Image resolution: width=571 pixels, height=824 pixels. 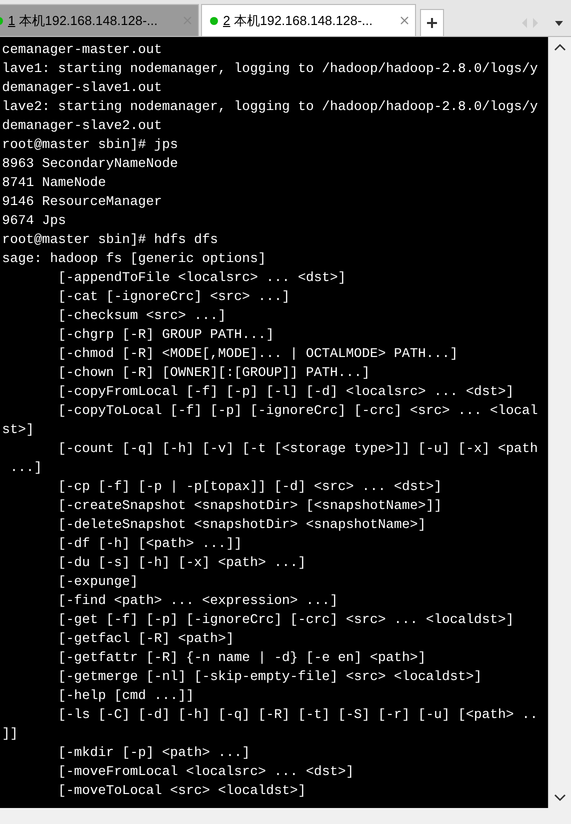 I want to click on terminal-line: [-copyFromLocal [-f] [-p] [-l] [-d] <localsrc> ... <dst>], so click(x=285, y=393).